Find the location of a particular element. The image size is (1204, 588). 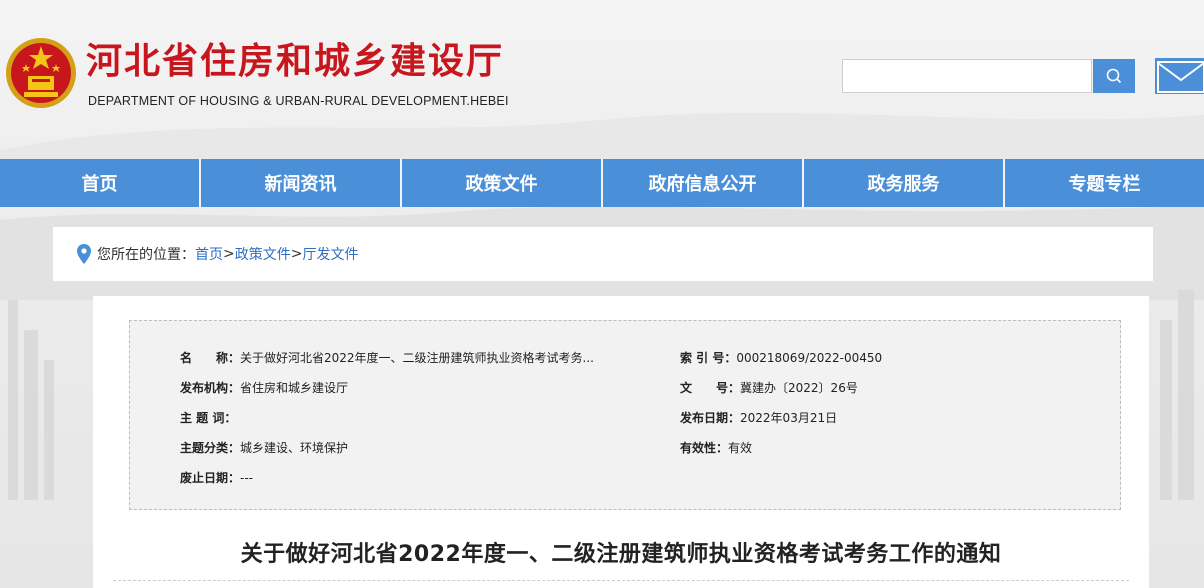

mail-button is located at coordinates (1179, 76).